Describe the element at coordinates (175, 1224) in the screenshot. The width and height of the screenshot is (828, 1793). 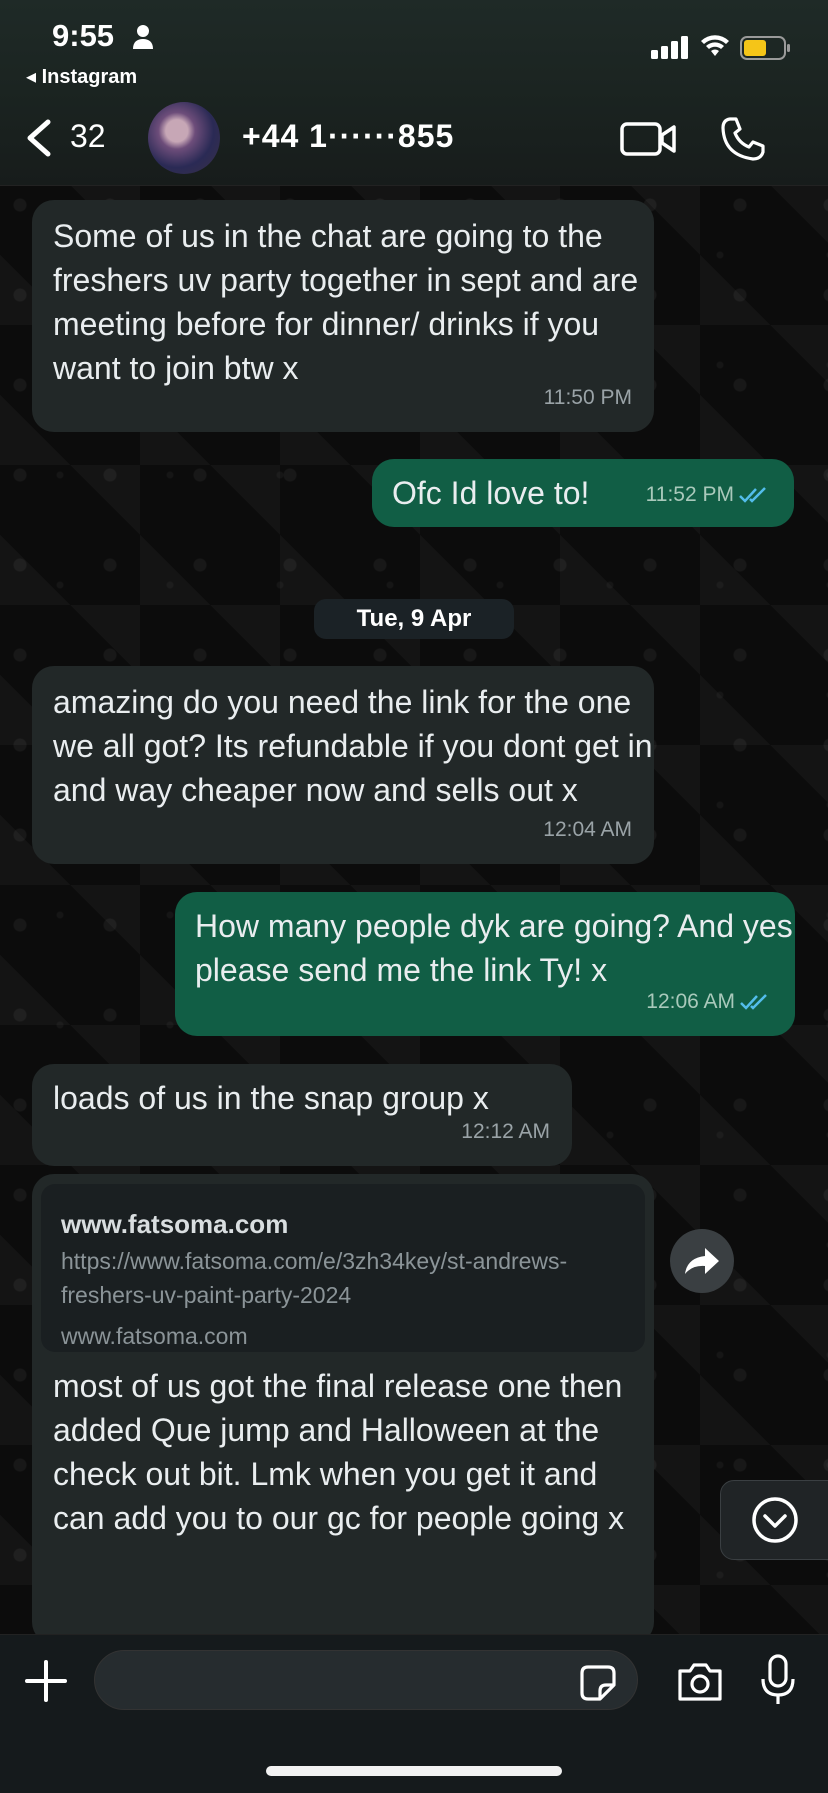
I see `link-preview-domain: www.fatsoma.com` at that location.